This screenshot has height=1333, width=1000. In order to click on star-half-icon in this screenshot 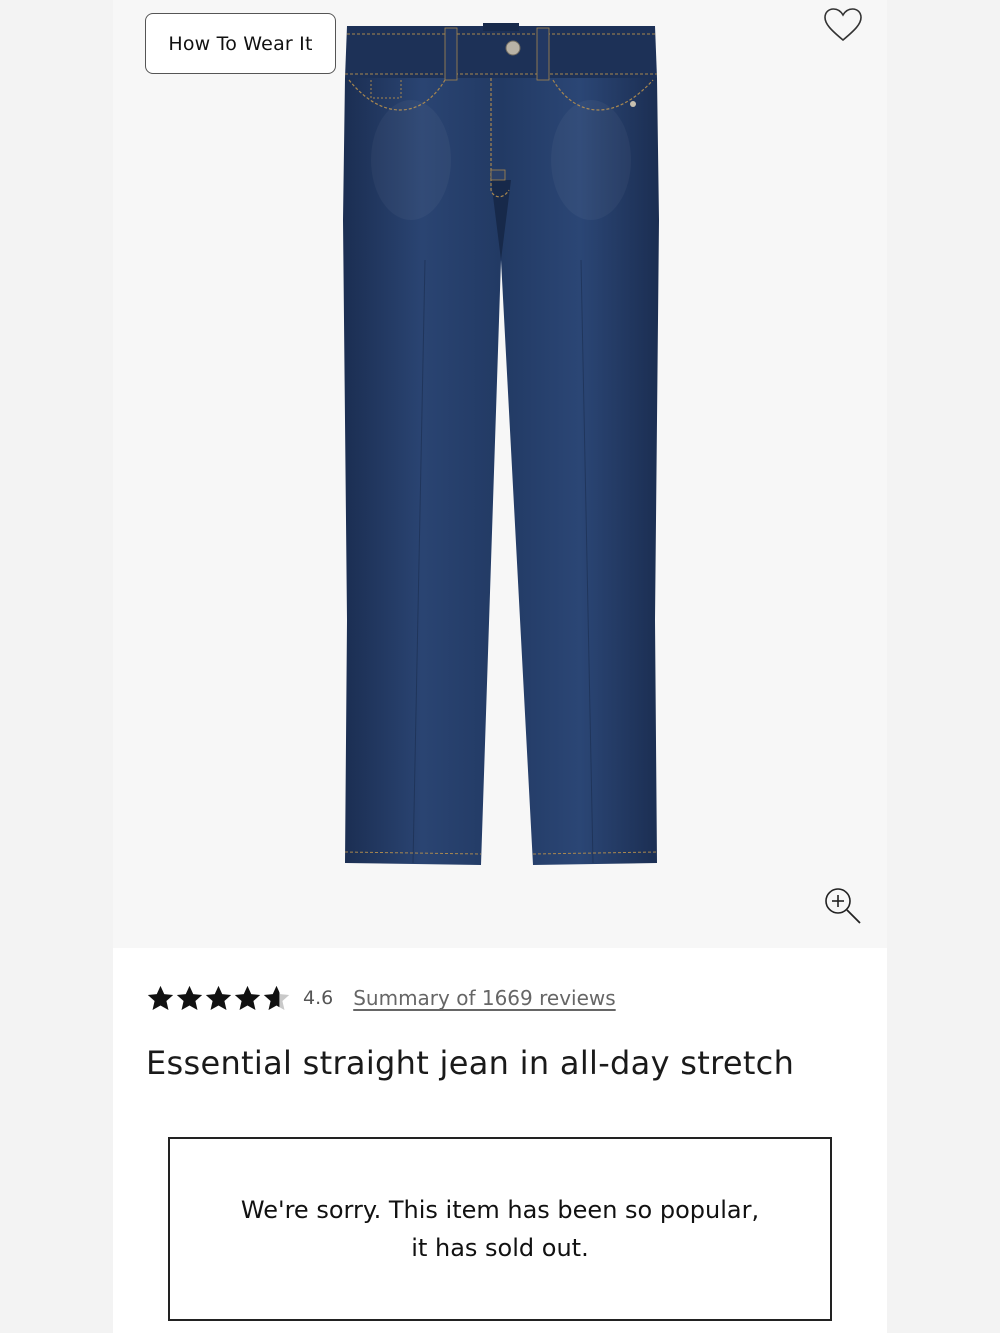, I will do `click(276, 997)`.